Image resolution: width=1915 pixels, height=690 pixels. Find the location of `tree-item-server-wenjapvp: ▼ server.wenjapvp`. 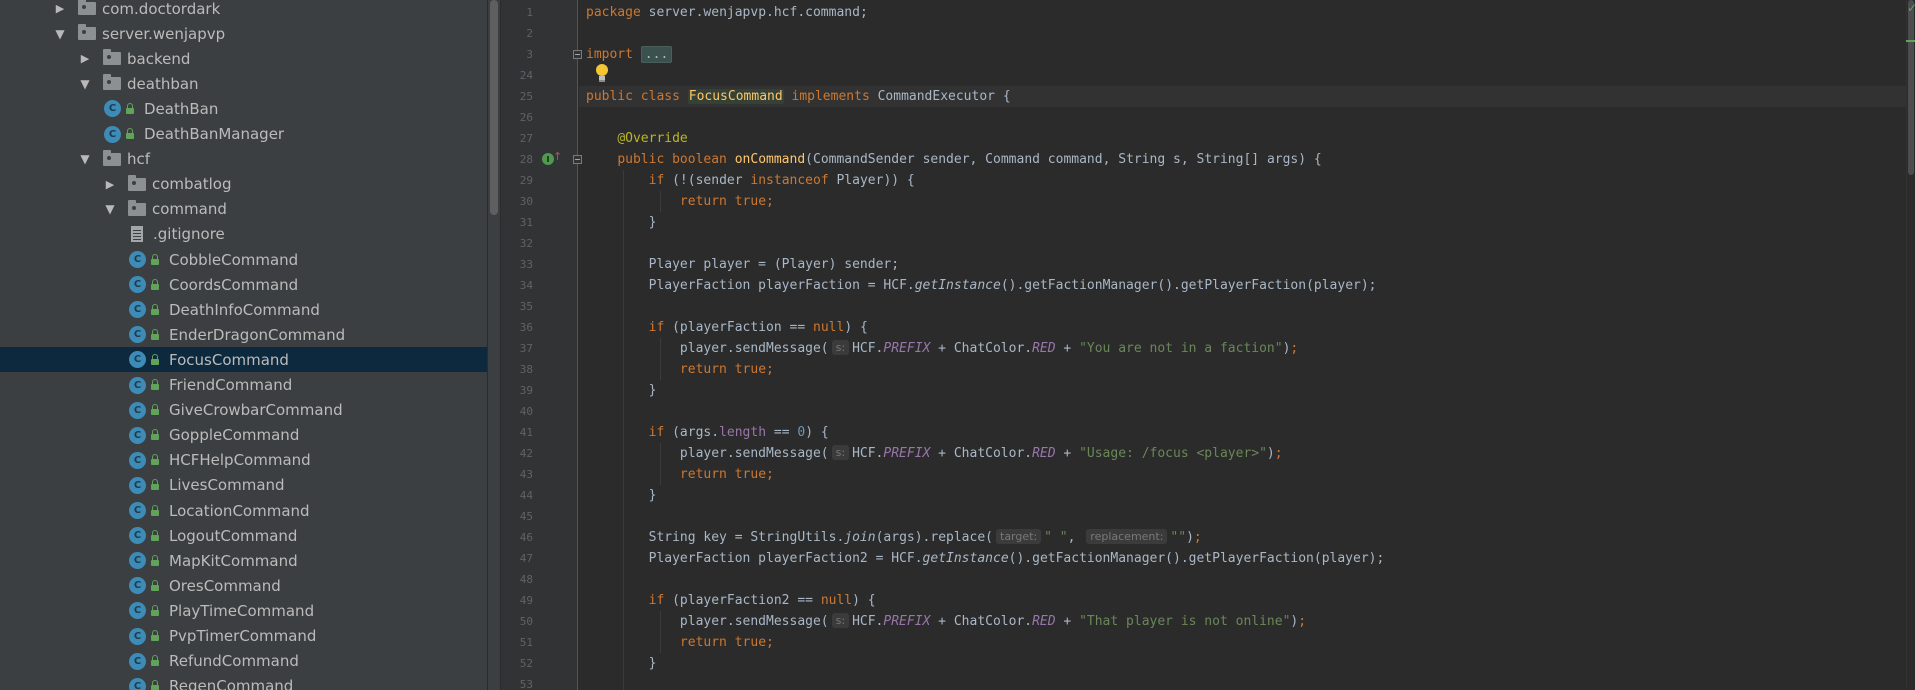

tree-item-server-wenjapvp: ▼ server.wenjapvp is located at coordinates (243, 33).